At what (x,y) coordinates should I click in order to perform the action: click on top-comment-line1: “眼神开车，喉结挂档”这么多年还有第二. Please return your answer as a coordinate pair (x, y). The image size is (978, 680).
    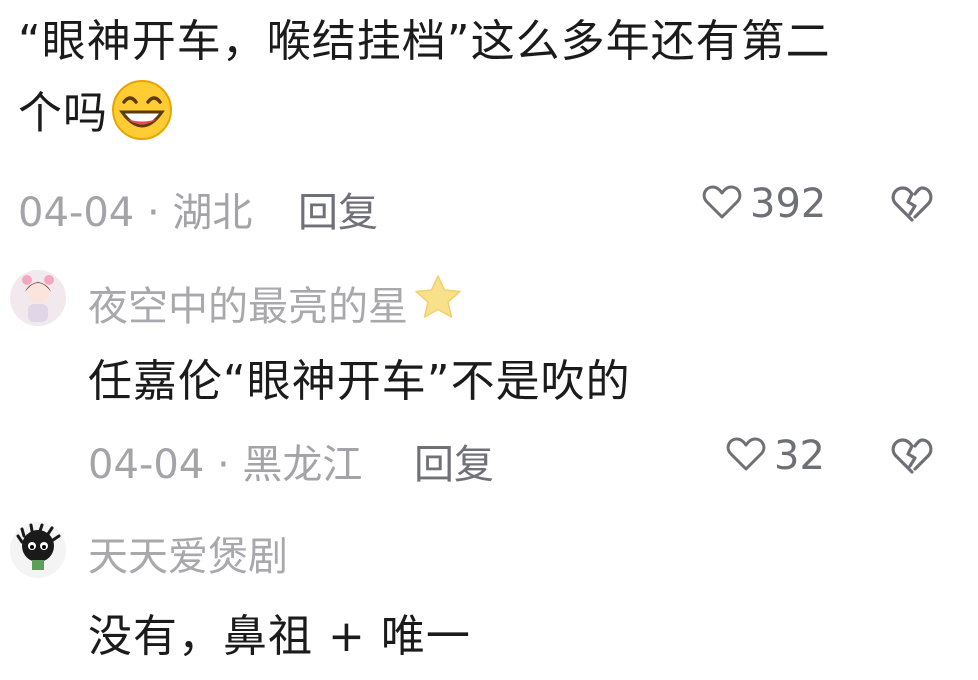
    Looking at the image, I should click on (424, 41).